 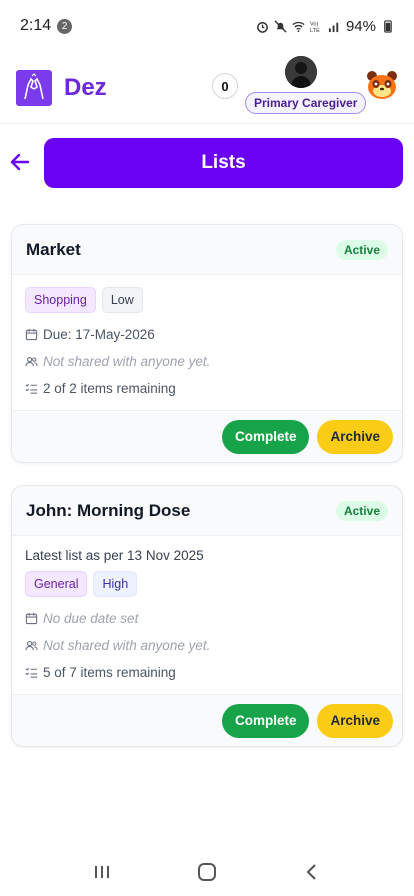 I want to click on battery-level: 94%, so click(x=360, y=26).